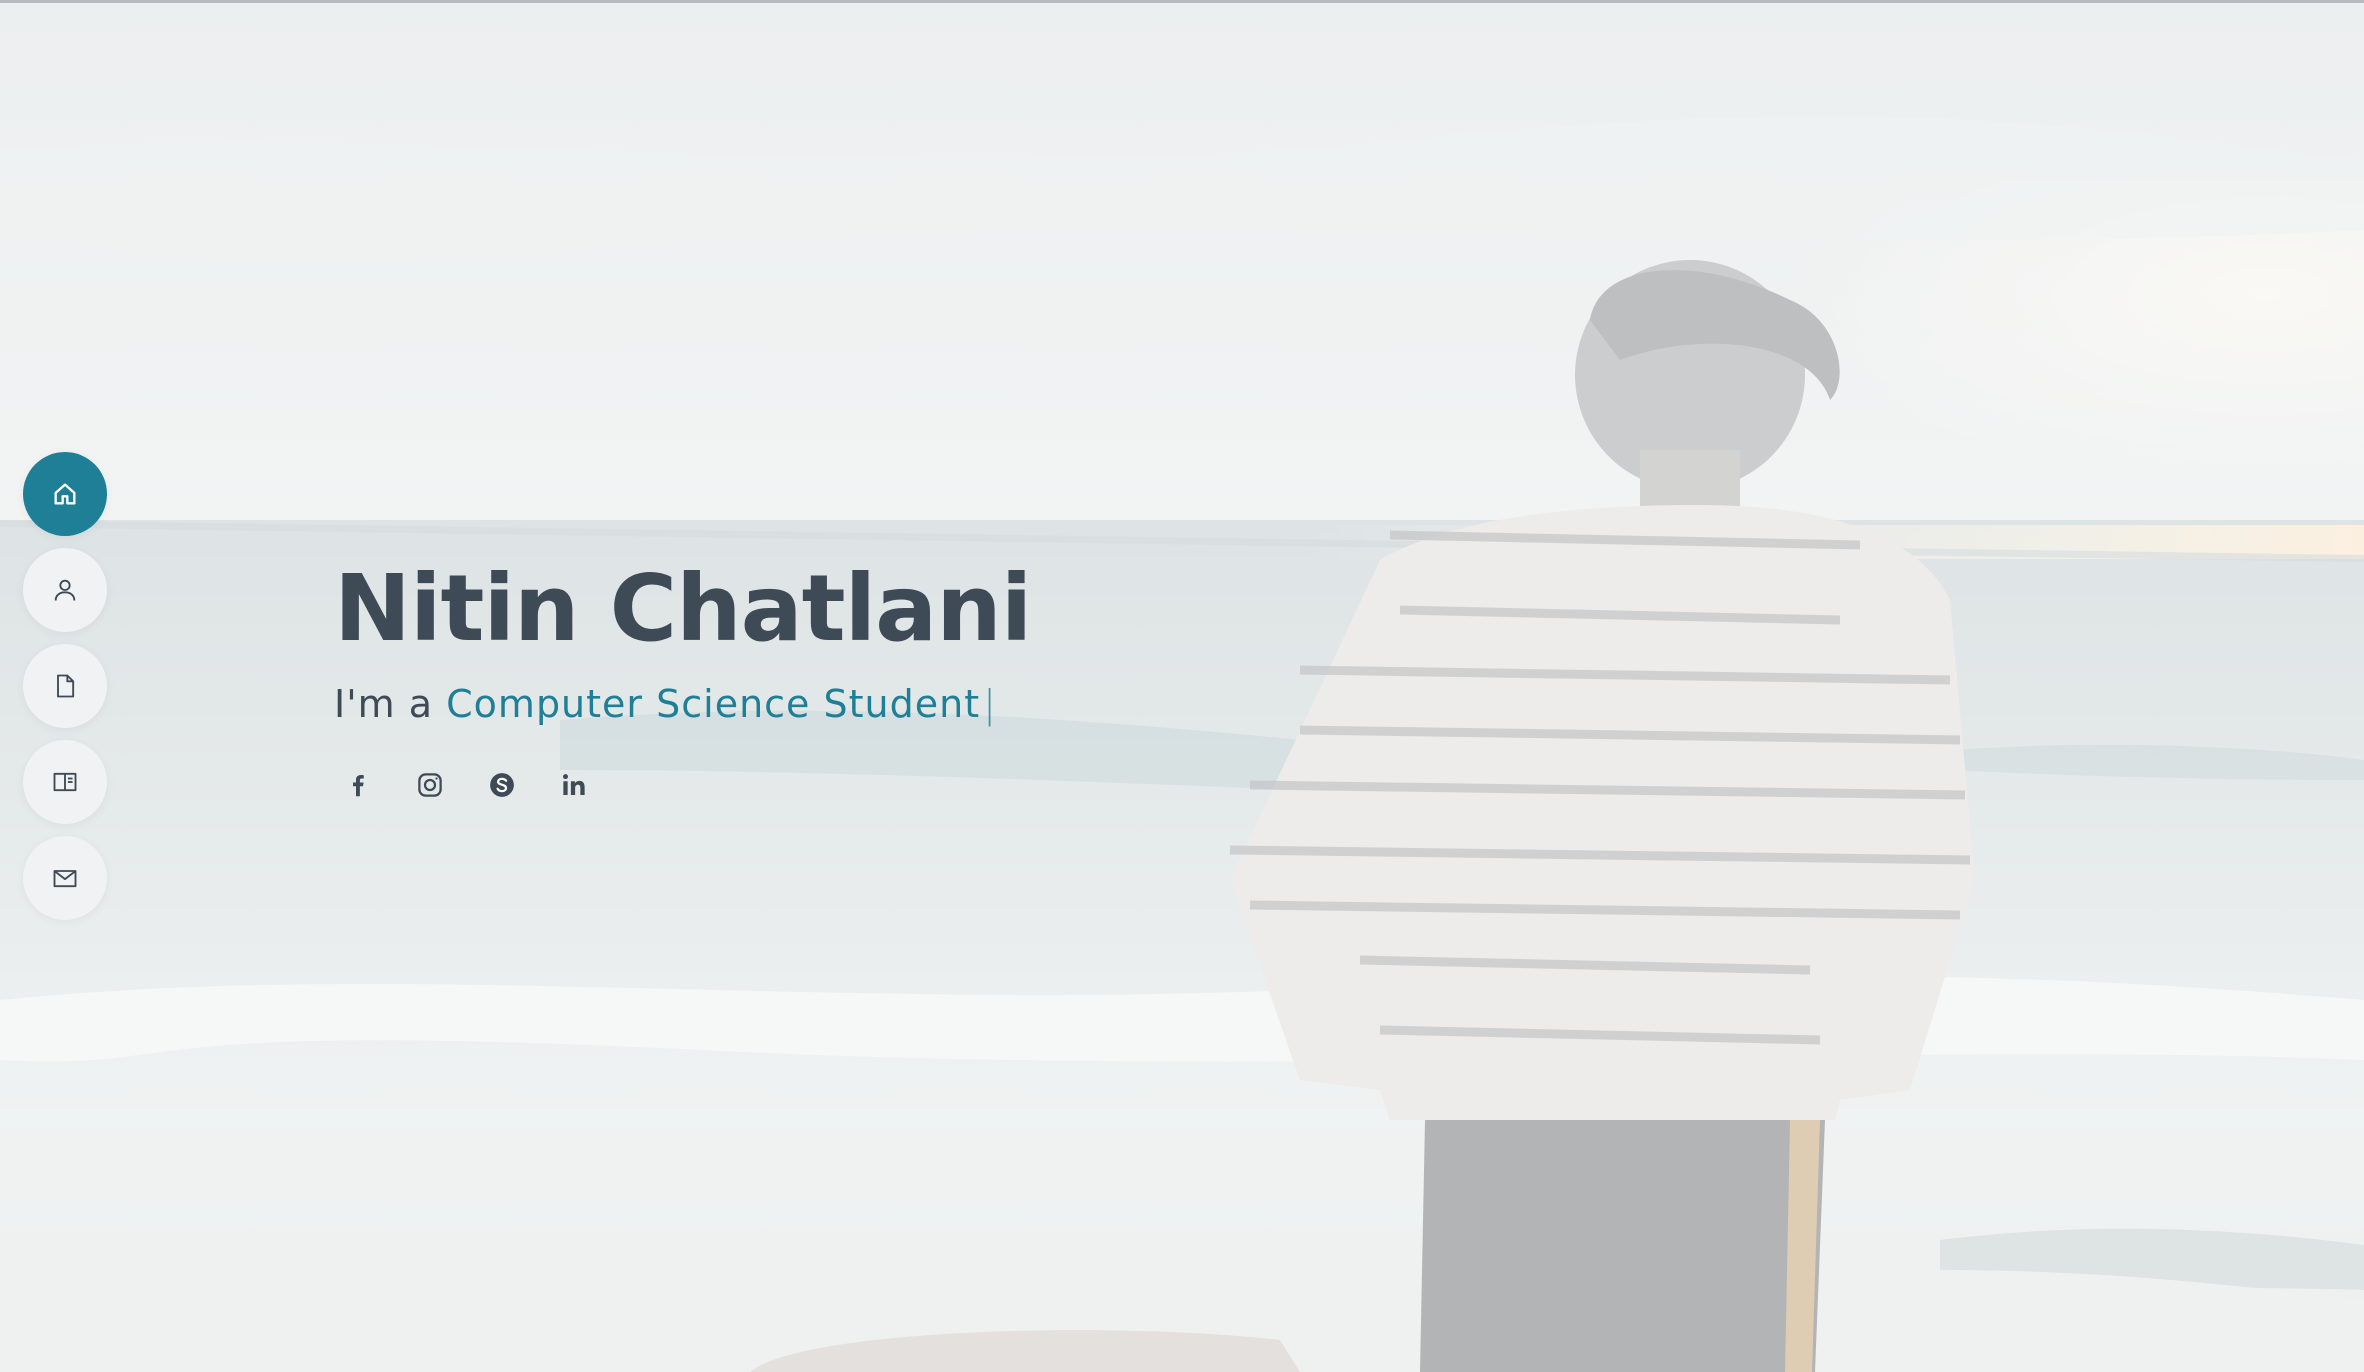  I want to click on nav-resume-button, so click(65, 686).